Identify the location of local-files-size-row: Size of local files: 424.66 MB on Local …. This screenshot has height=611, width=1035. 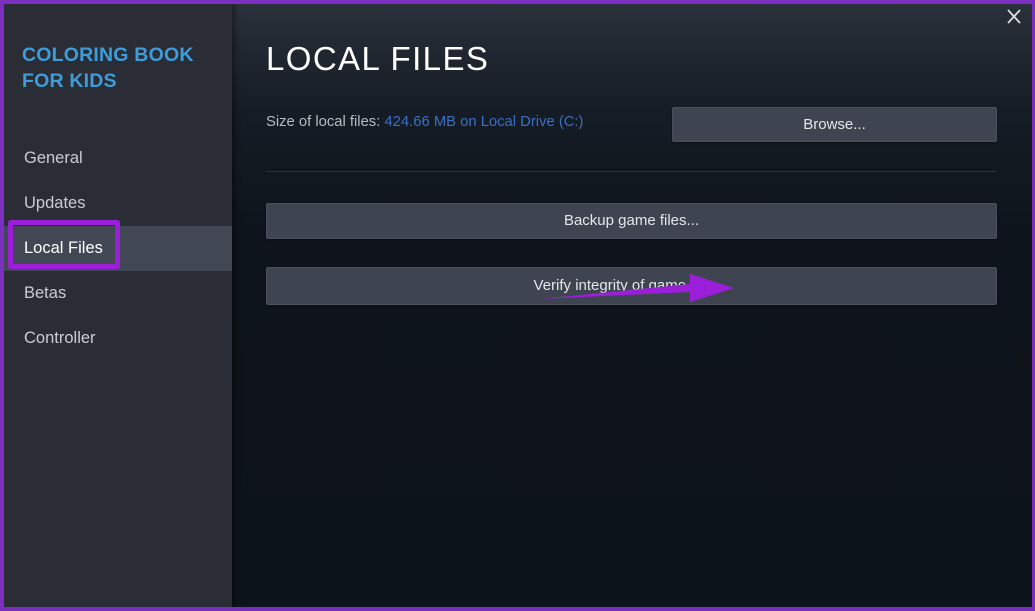
(424, 122).